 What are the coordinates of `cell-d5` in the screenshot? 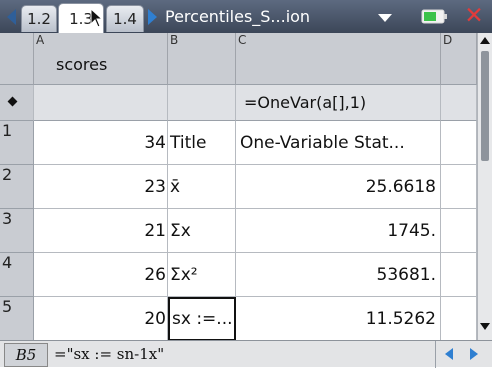 It's located at (459, 319).